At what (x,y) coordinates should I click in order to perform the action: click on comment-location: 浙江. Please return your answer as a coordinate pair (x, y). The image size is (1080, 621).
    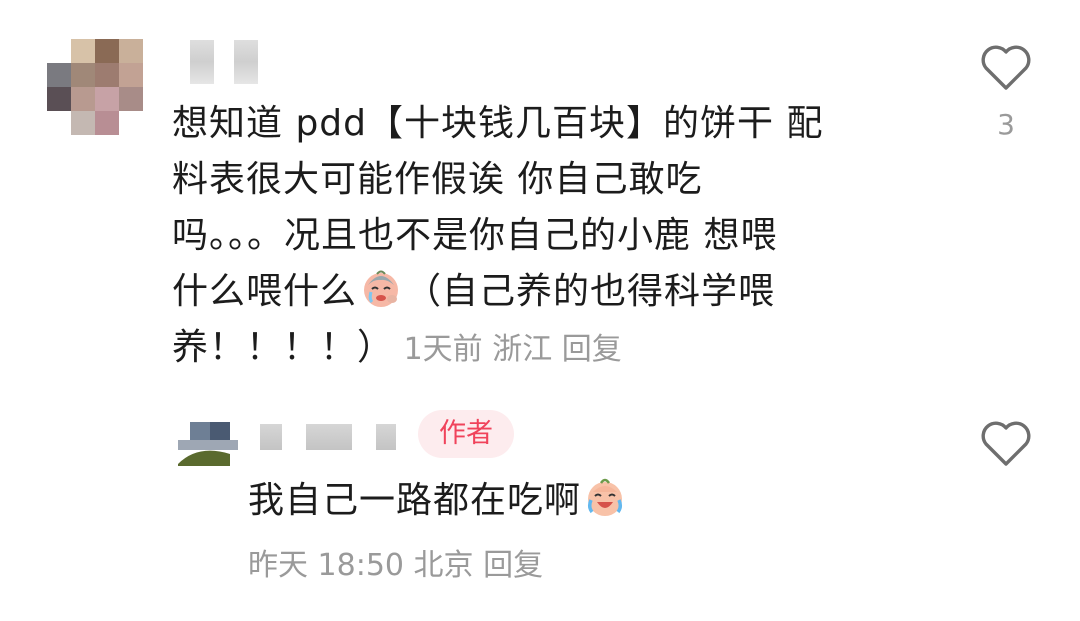
    Looking at the image, I should click on (522, 349).